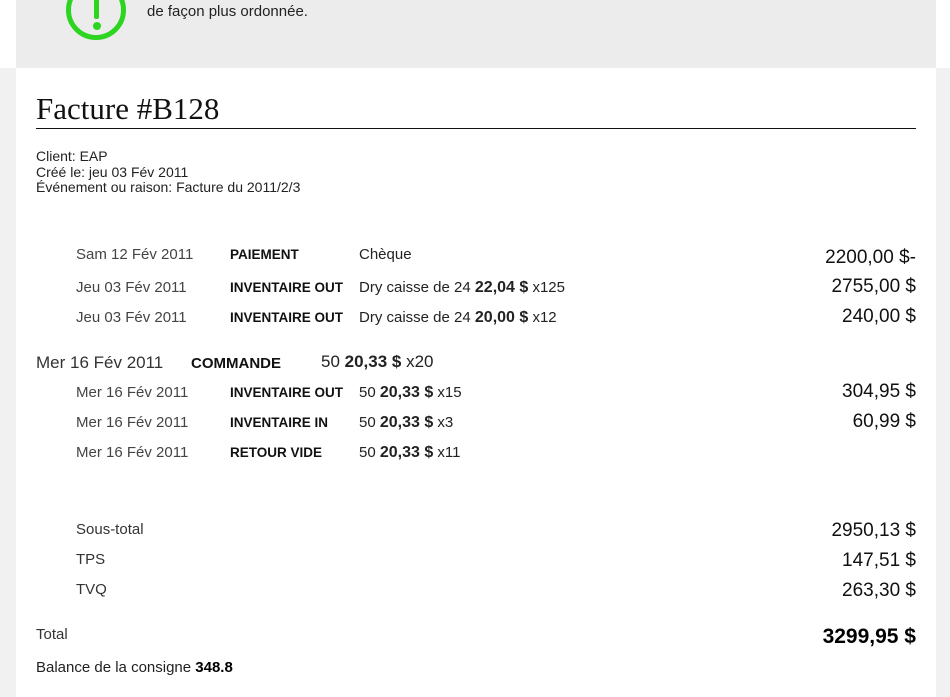 This screenshot has width=950, height=697. I want to click on deposit-balance-value: 348.8, so click(214, 667).